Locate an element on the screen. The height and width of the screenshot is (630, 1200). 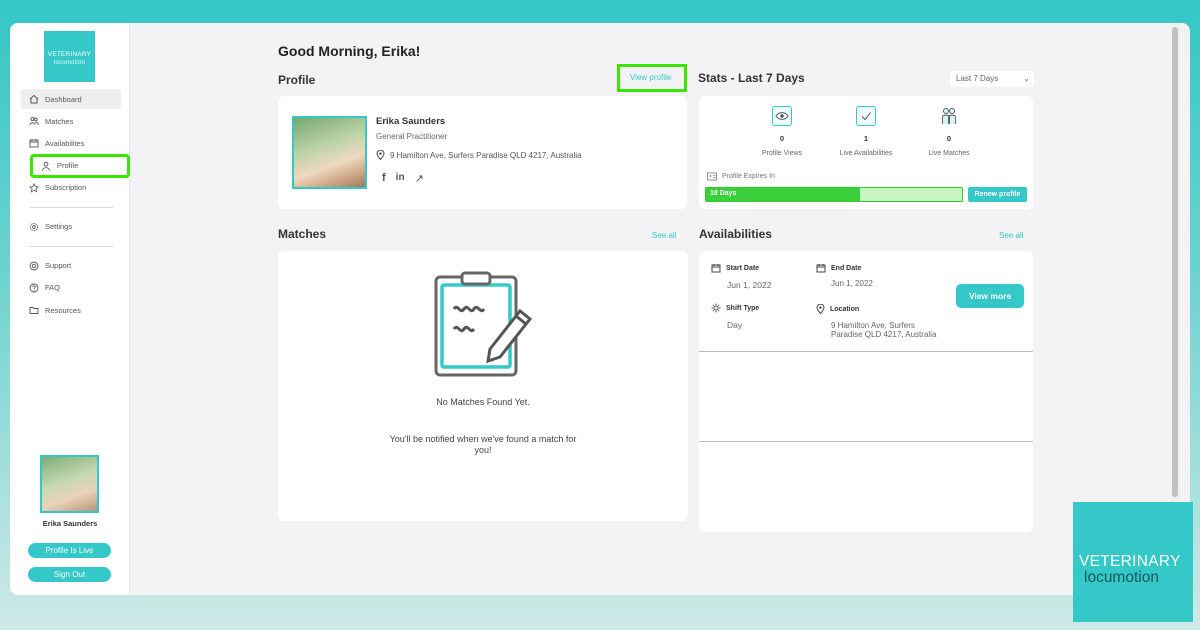
folder-icon is located at coordinates (34, 310).